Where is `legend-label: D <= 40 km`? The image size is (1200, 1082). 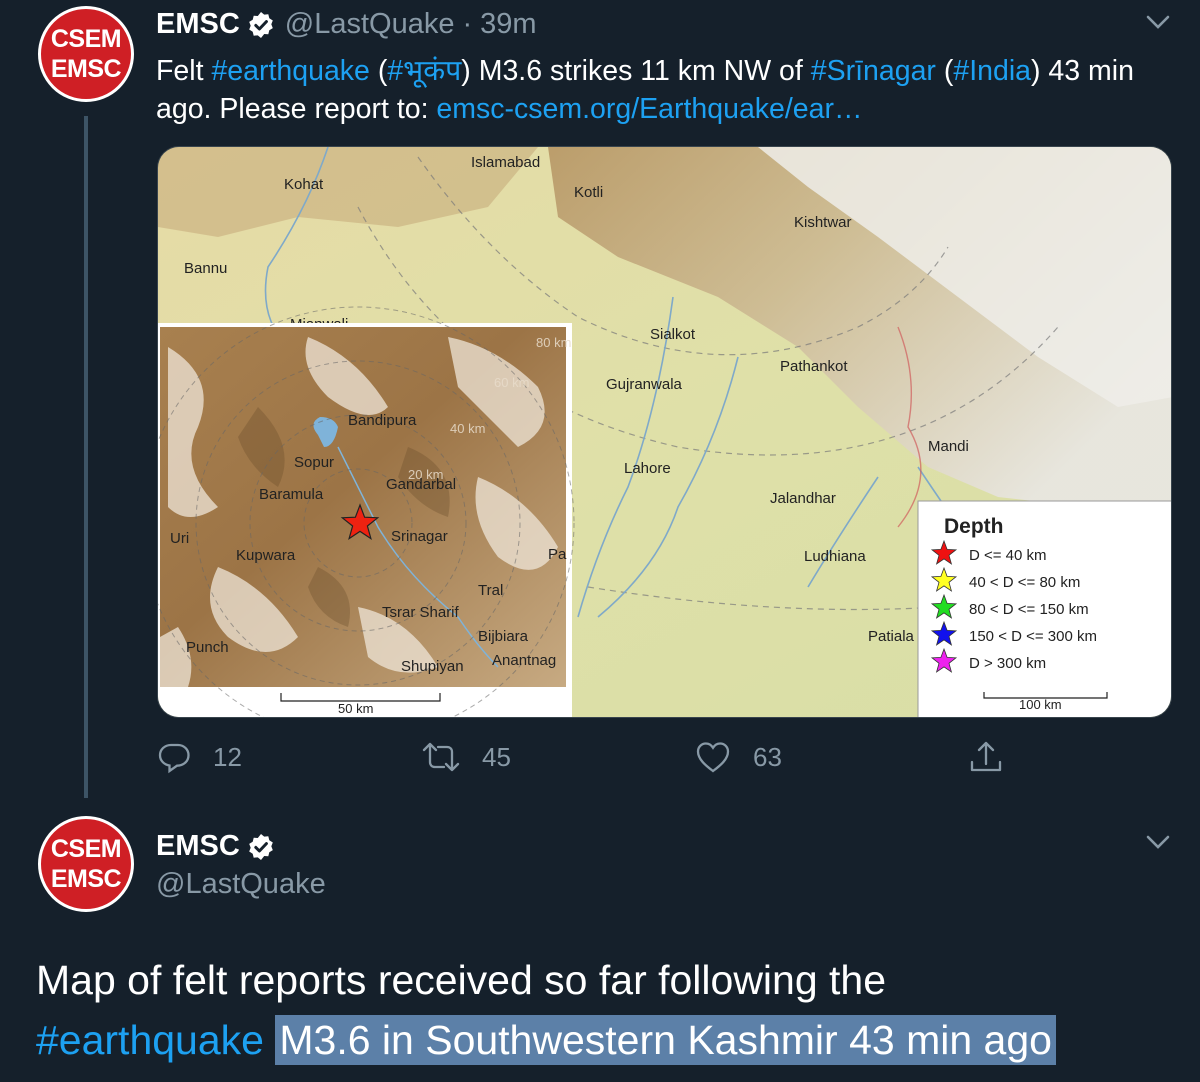 legend-label: D <= 40 km is located at coordinates (1008, 555).